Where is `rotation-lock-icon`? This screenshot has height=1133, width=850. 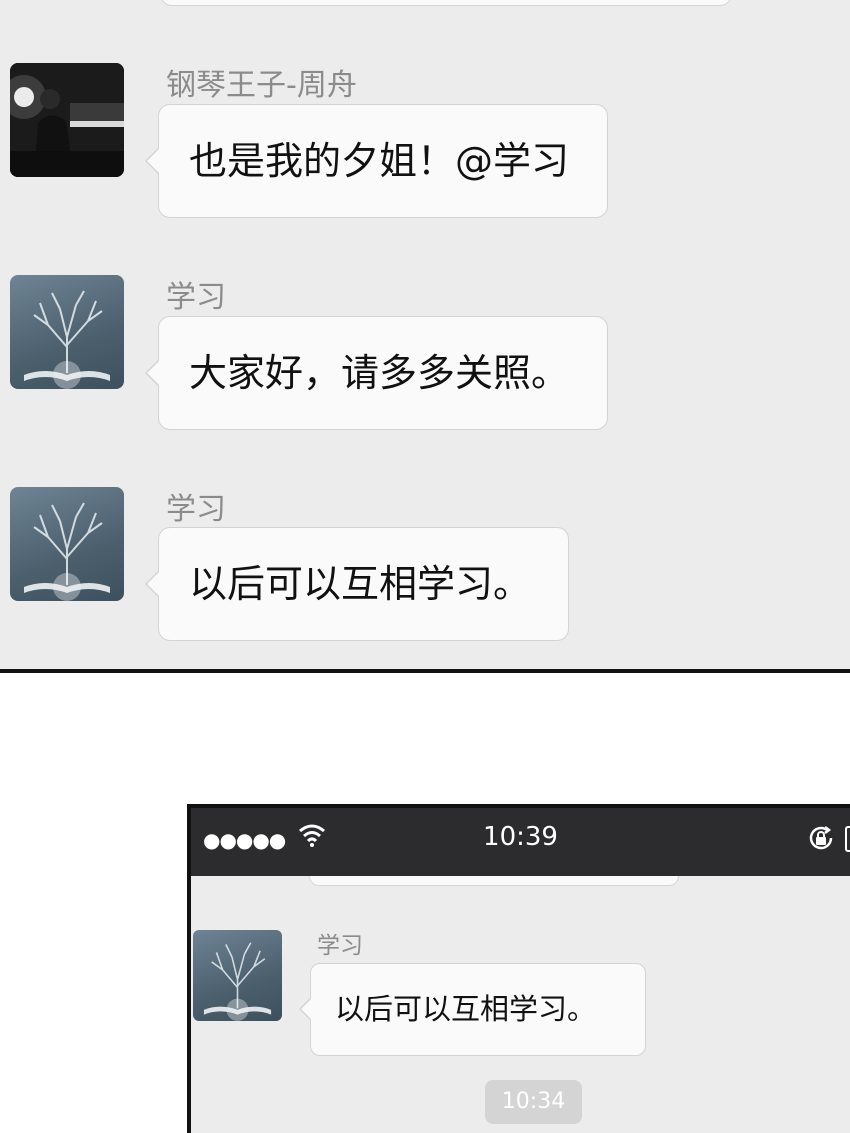
rotation-lock-icon is located at coordinates (821, 838).